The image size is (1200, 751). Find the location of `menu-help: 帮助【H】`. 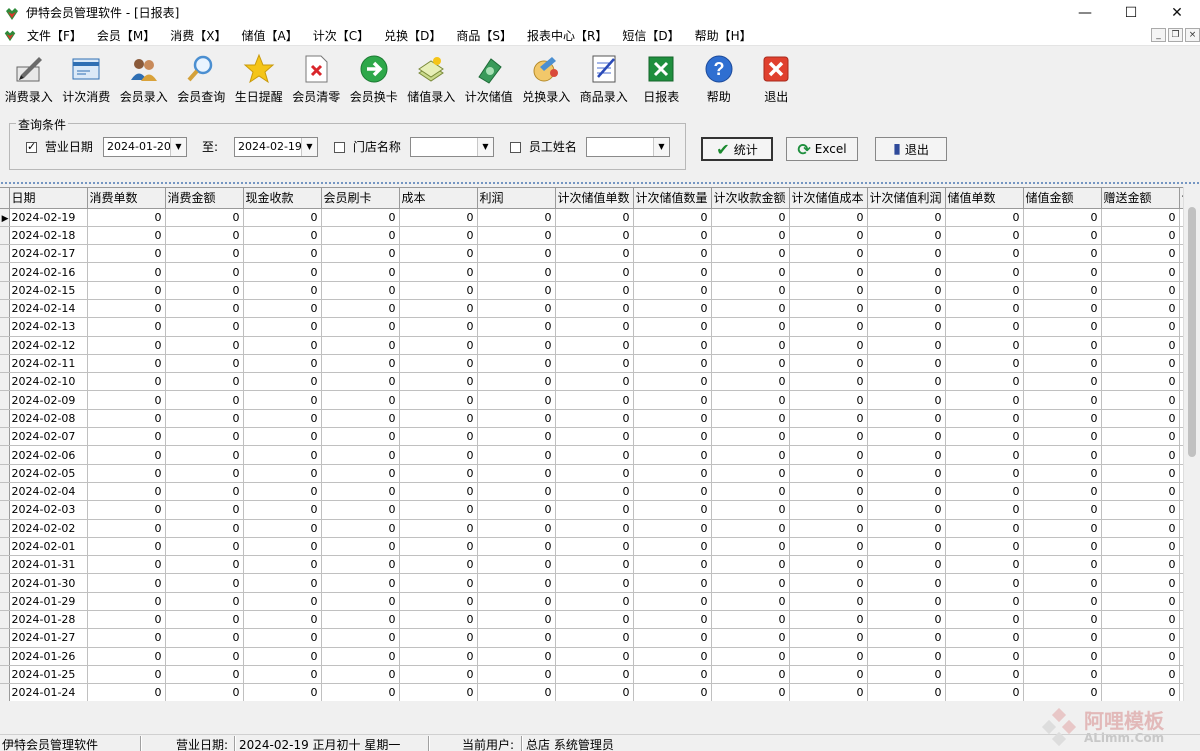

menu-help: 帮助【H】 is located at coordinates (725, 35).